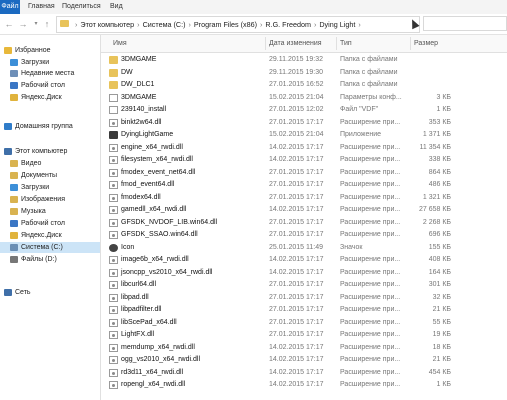 This screenshot has height=400, width=507. What do you see at coordinates (304, 248) in the screenshot?
I see `file-row: Icon 25.01.2015 11:49 Значок 155 КБ` at bounding box center [304, 248].